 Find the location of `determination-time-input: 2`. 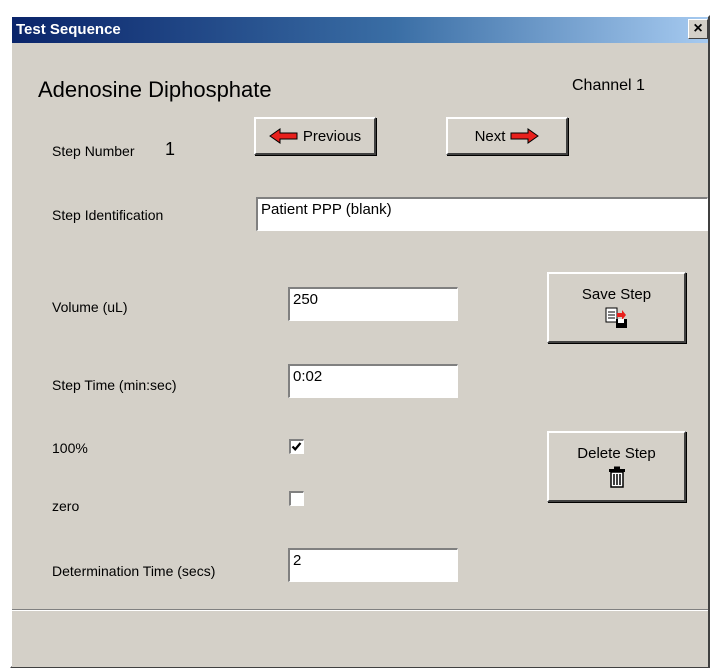

determination-time-input: 2 is located at coordinates (373, 565).